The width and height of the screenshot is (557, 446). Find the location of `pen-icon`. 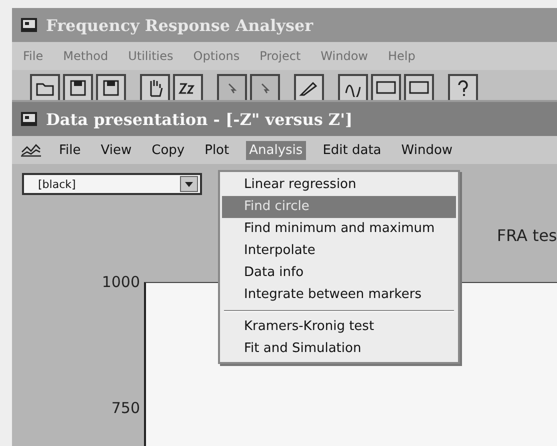

pen-icon is located at coordinates (309, 88).